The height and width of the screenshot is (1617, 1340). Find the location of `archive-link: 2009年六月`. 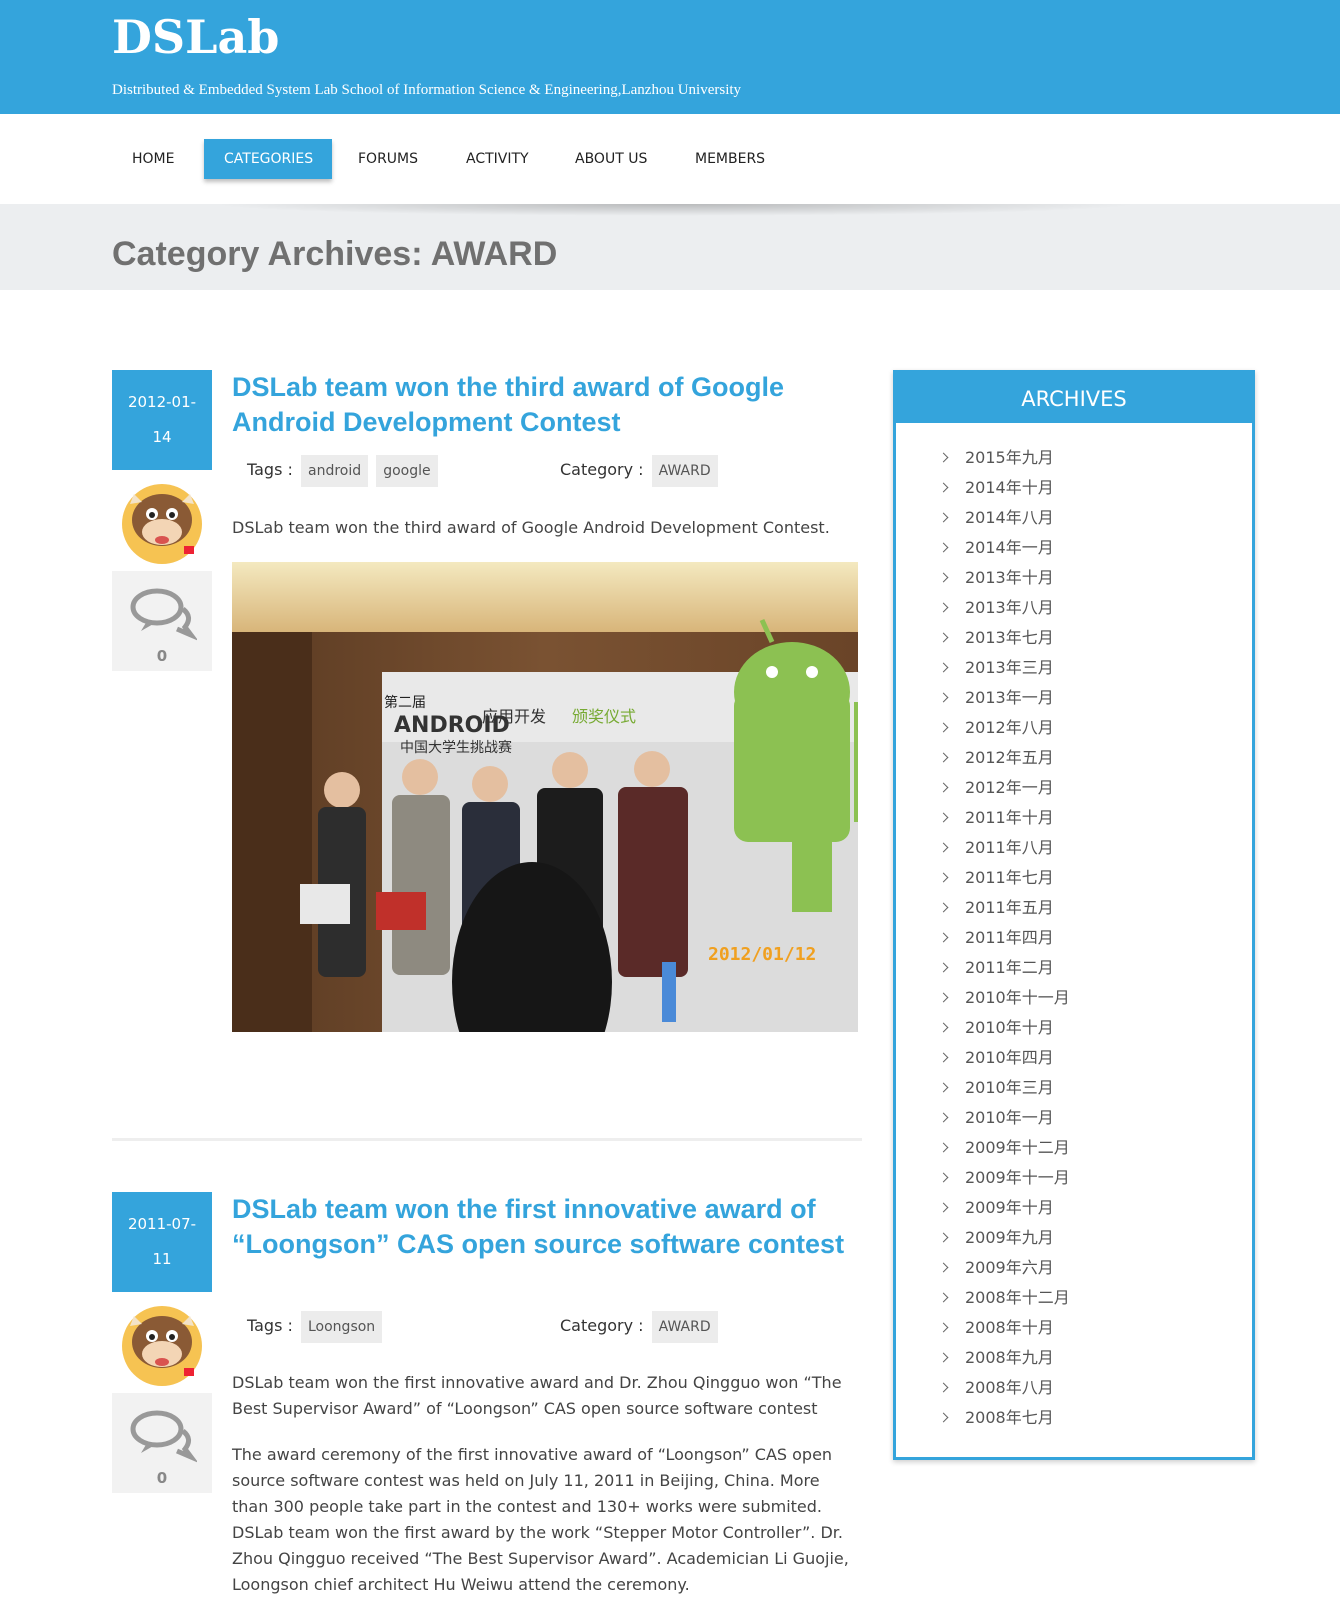

archive-link: 2009年六月 is located at coordinates (1095, 1268).